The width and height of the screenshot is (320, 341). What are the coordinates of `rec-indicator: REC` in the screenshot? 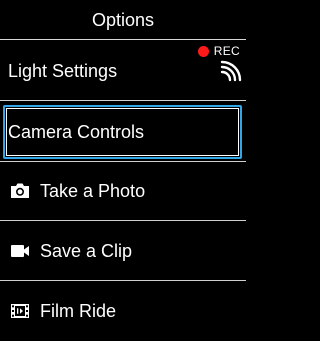 It's located at (218, 51).